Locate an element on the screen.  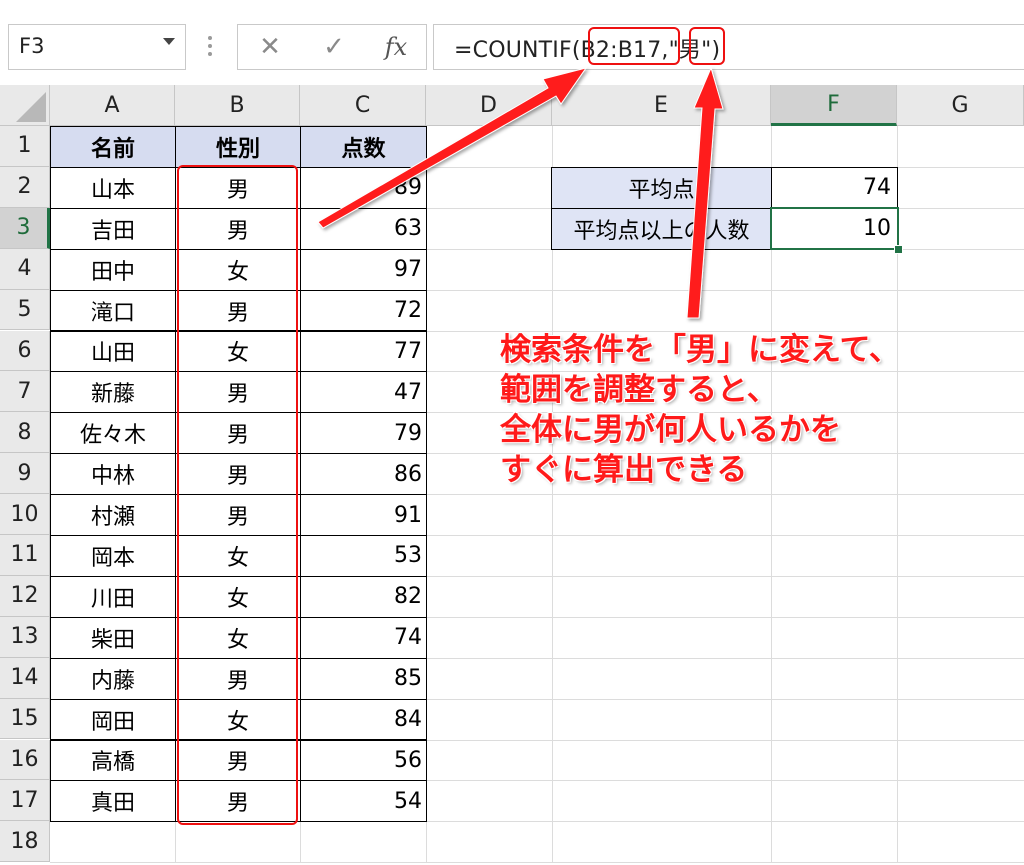
formula-buttons: ✕ ✓ fx is located at coordinates (332, 47).